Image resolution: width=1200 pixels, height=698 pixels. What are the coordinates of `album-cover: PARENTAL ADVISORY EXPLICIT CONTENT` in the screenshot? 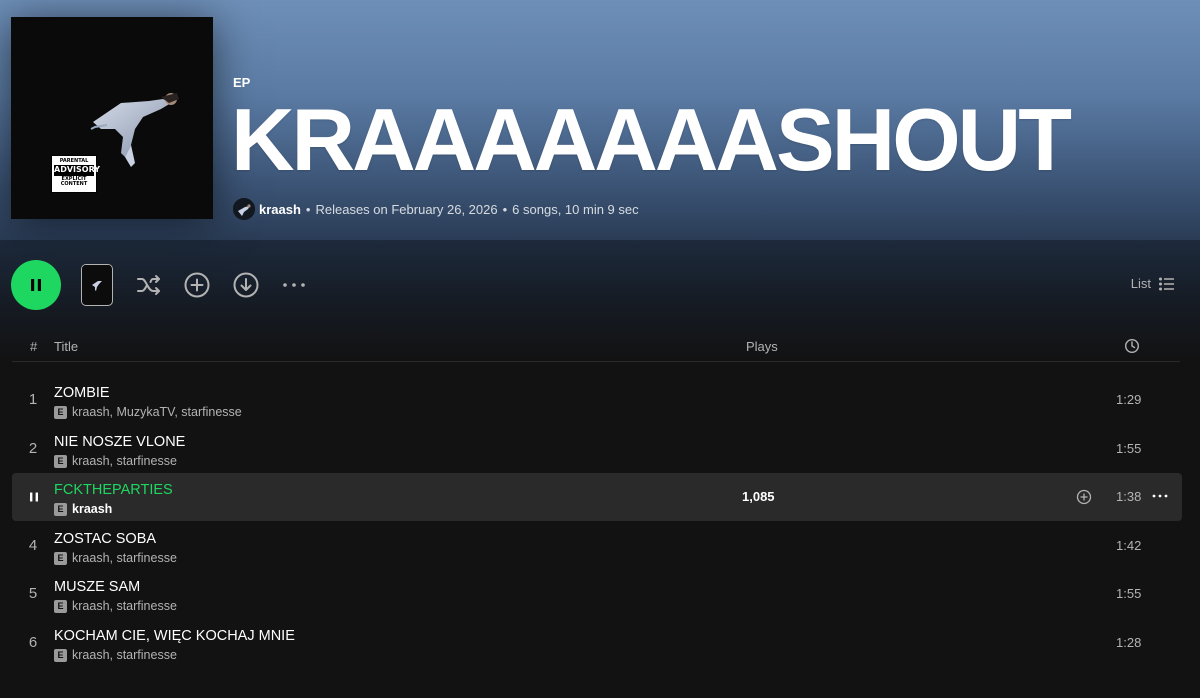 It's located at (112, 118).